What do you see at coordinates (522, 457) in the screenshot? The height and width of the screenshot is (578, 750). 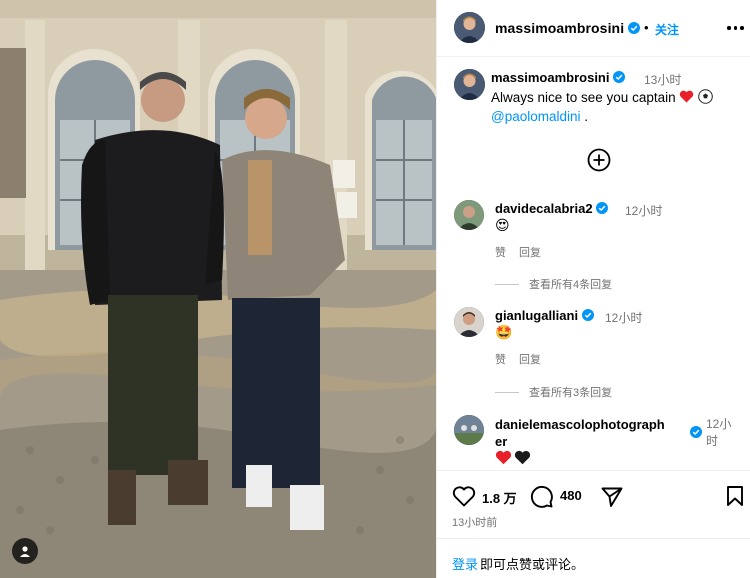 I see `black-heart-emoji-icon` at bounding box center [522, 457].